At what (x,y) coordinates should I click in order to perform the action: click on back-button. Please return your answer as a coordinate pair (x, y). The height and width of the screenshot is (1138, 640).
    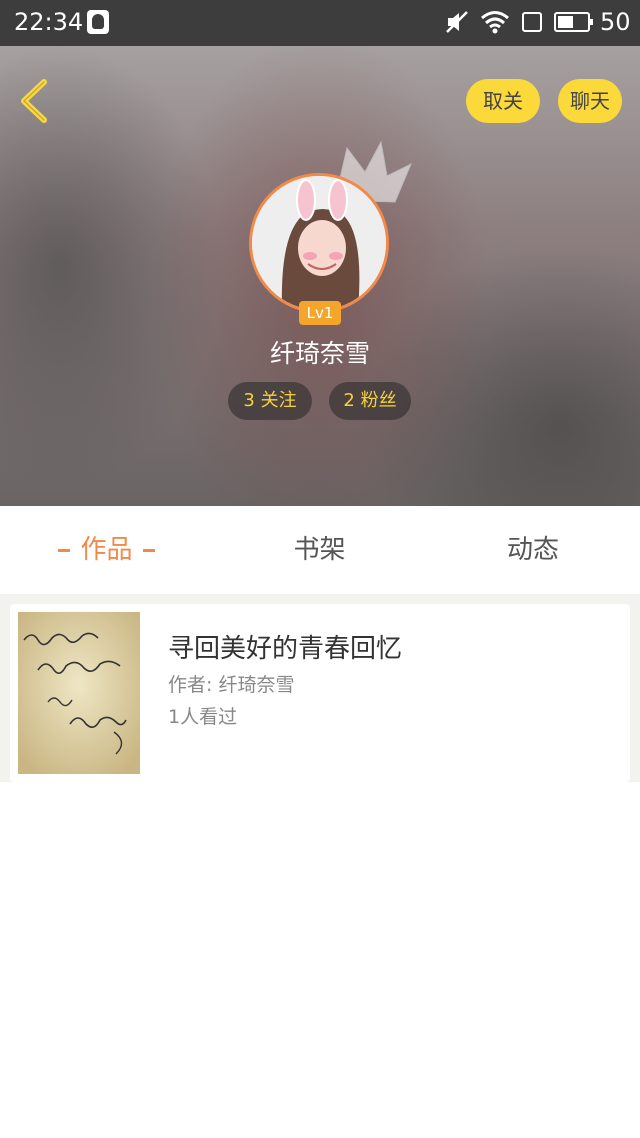
    Looking at the image, I should click on (36, 101).